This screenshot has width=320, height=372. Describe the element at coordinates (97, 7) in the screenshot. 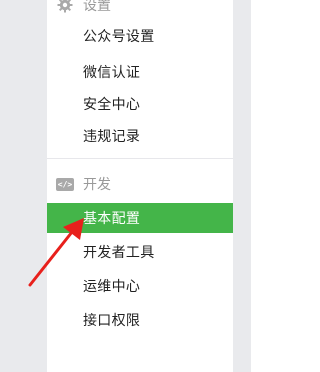

I see `section-label-settings: 设置` at that location.